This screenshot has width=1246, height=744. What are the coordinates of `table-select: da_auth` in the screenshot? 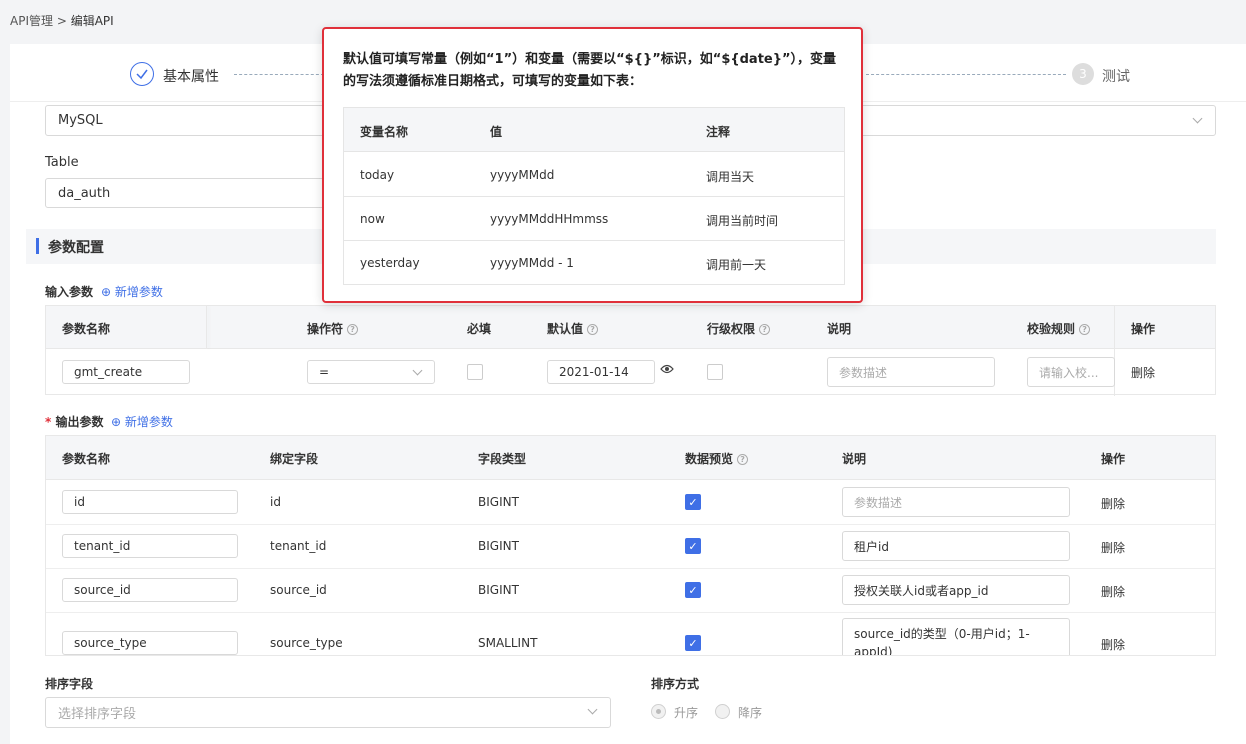 It's located at (190, 193).